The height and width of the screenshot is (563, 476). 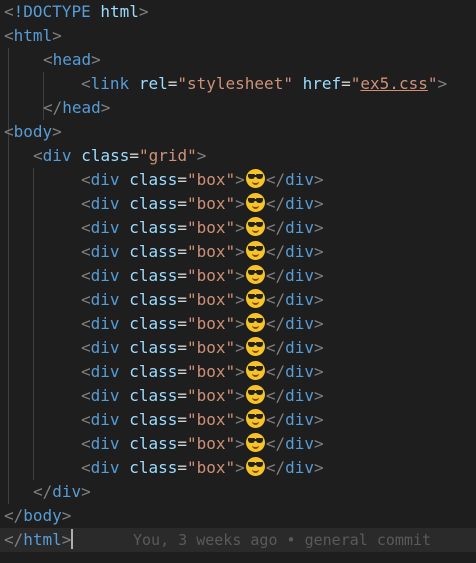 I want to click on code-token: head, so click(x=81, y=107).